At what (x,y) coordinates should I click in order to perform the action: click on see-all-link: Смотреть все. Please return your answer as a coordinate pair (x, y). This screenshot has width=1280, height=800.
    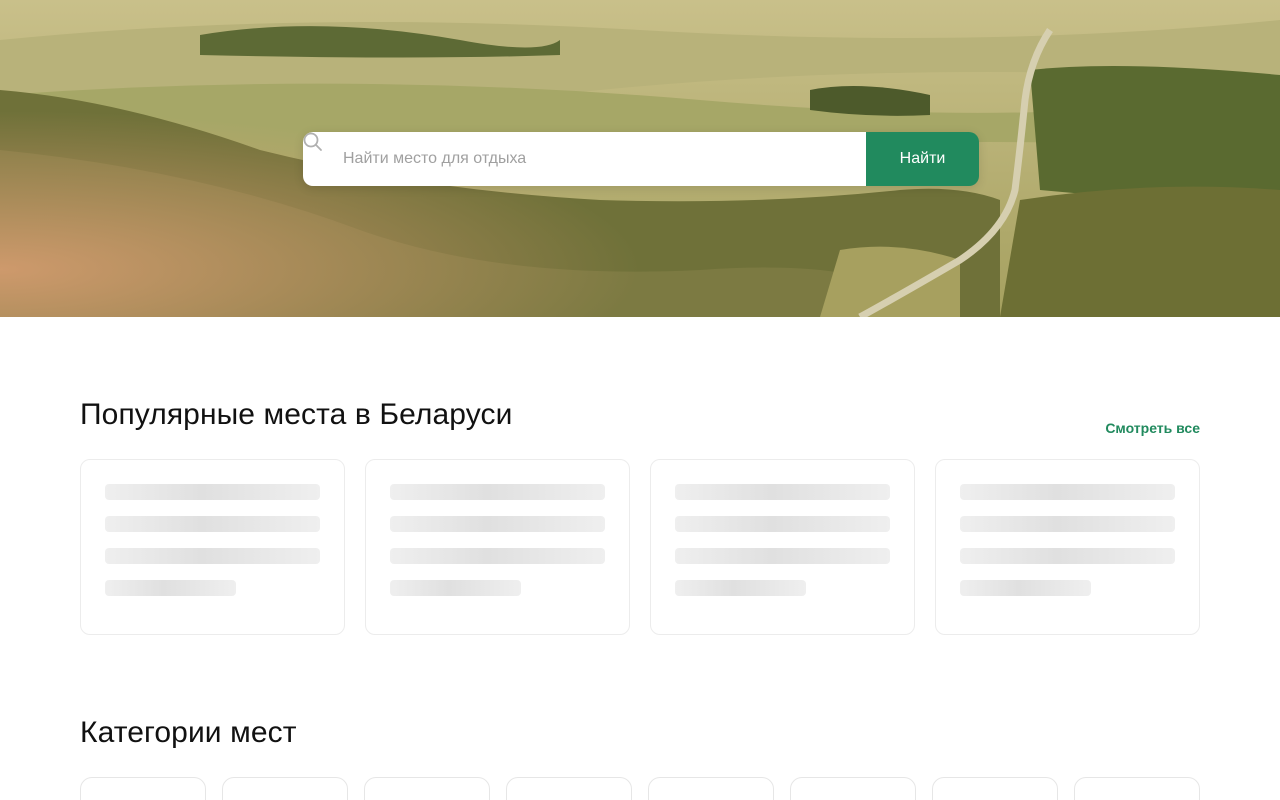
    Looking at the image, I should click on (1152, 428).